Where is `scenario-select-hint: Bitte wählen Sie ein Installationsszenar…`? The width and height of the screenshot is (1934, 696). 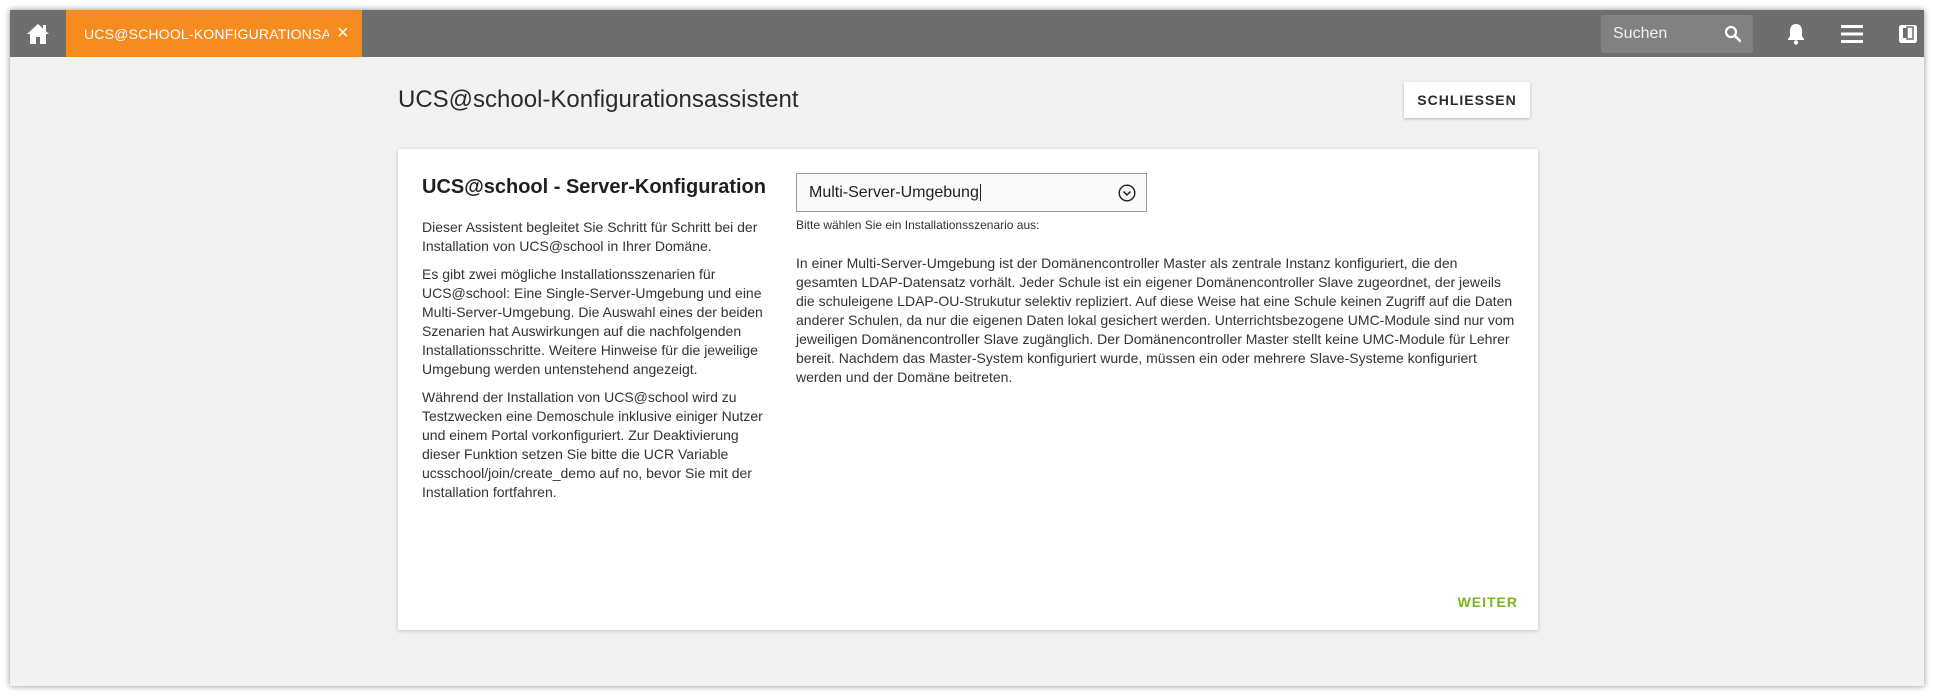
scenario-select-hint: Bitte wählen Sie ein Installationsszenar… is located at coordinates (918, 225).